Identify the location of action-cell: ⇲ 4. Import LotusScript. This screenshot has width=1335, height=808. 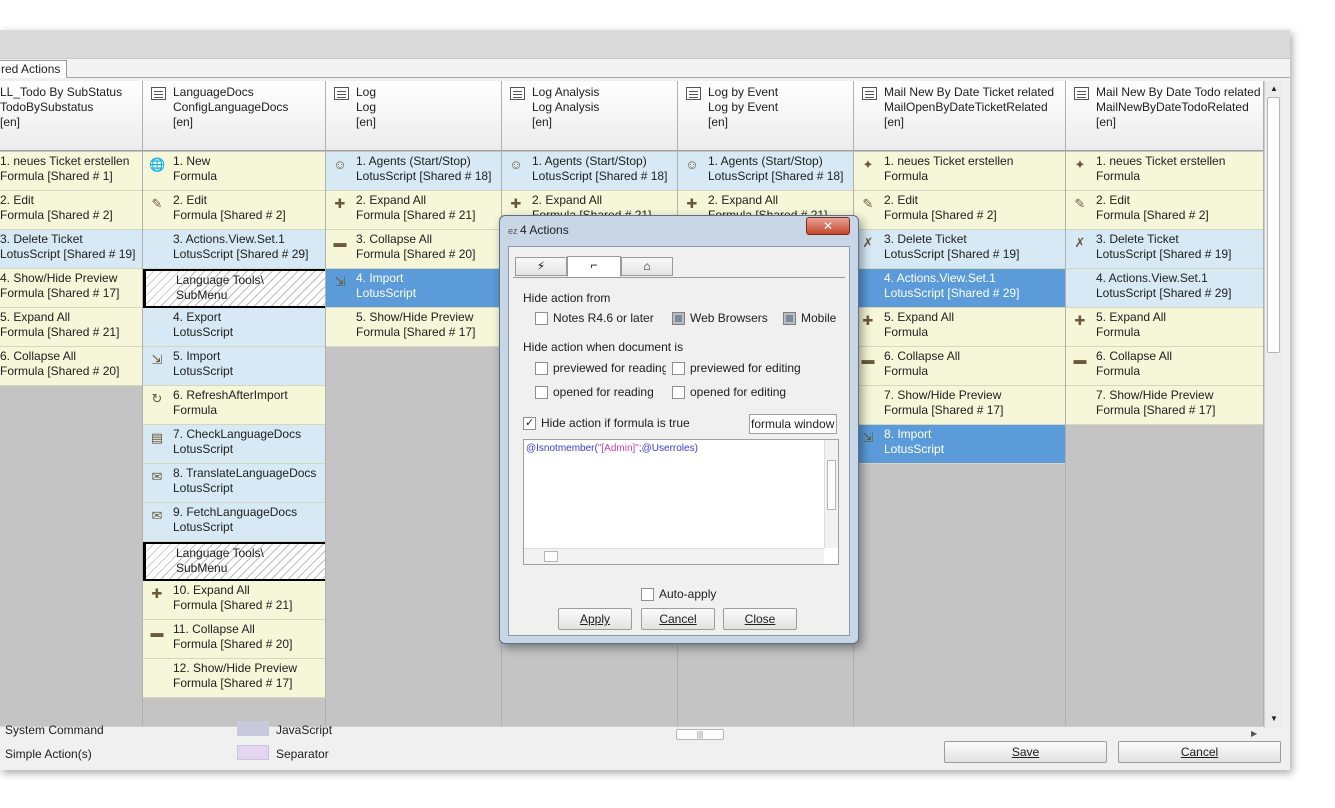
(413, 288).